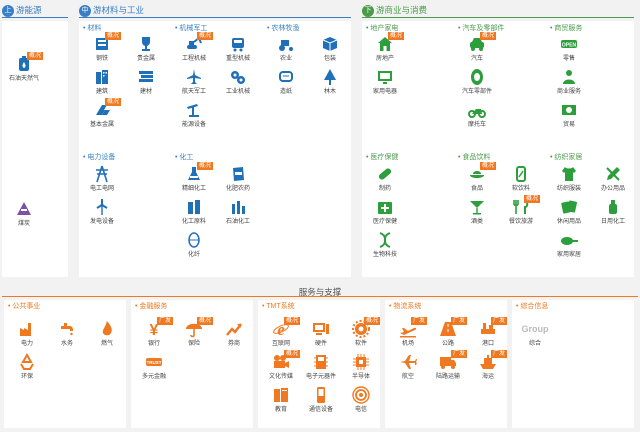 The image size is (640, 432). What do you see at coordinates (102, 214) in the screenshot?
I see `industry-item: 发电设备` at bounding box center [102, 214].